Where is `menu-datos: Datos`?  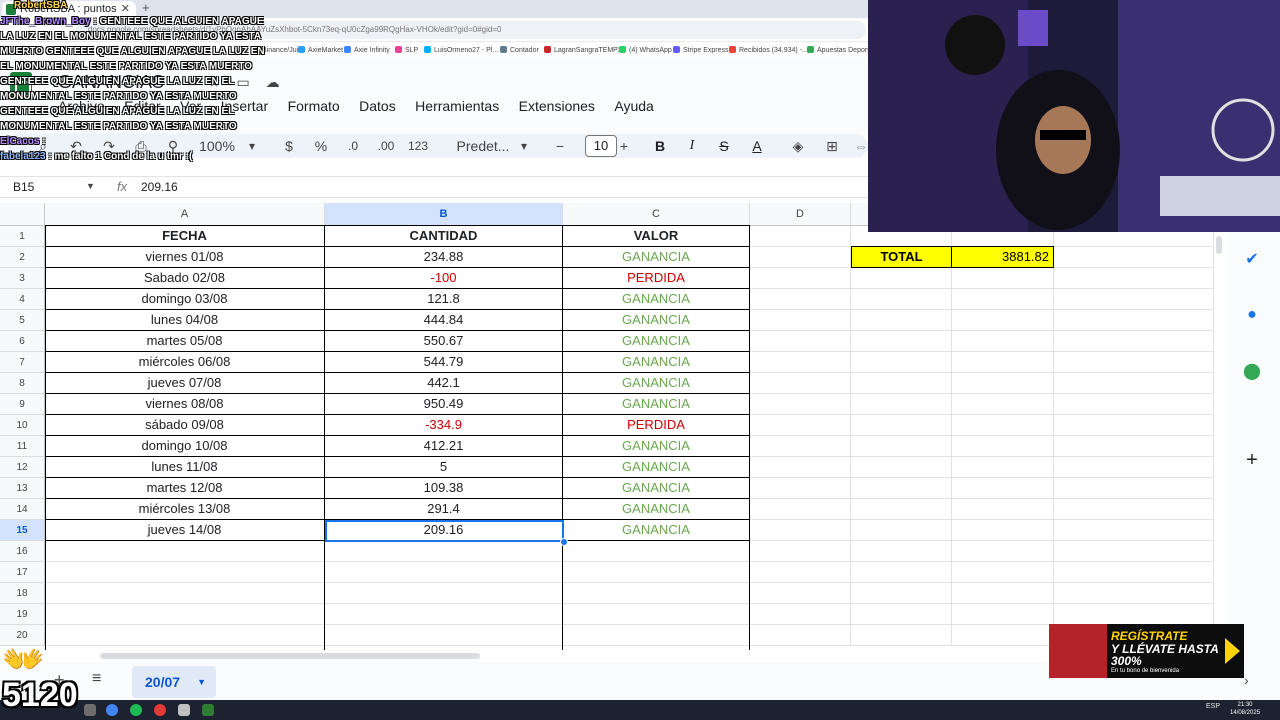
menu-datos: Datos is located at coordinates (377, 106).